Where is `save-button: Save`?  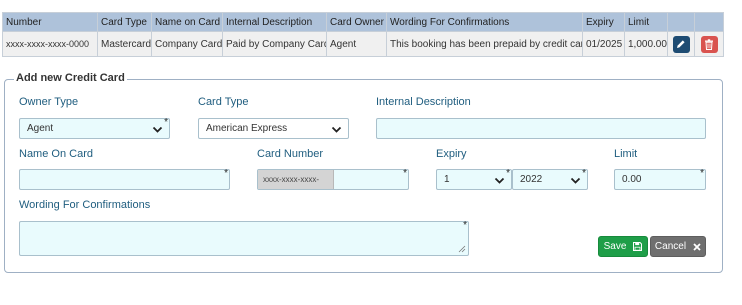
save-button: Save is located at coordinates (623, 246).